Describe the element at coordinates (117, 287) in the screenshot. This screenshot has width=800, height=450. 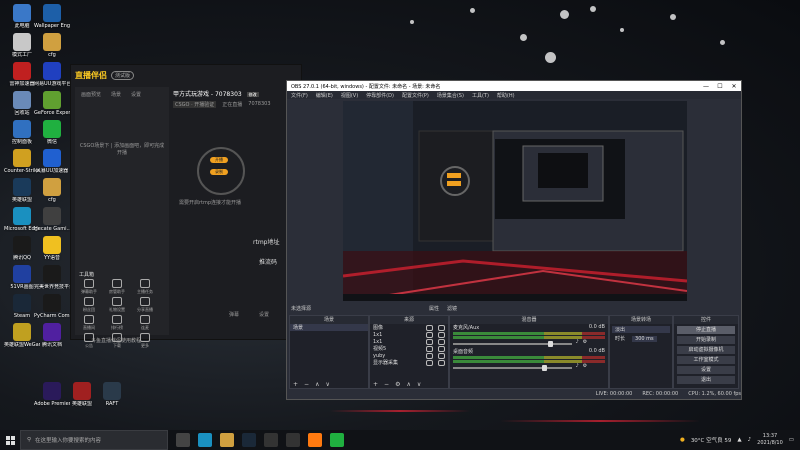
I see `tool-item: 房管助手` at that location.